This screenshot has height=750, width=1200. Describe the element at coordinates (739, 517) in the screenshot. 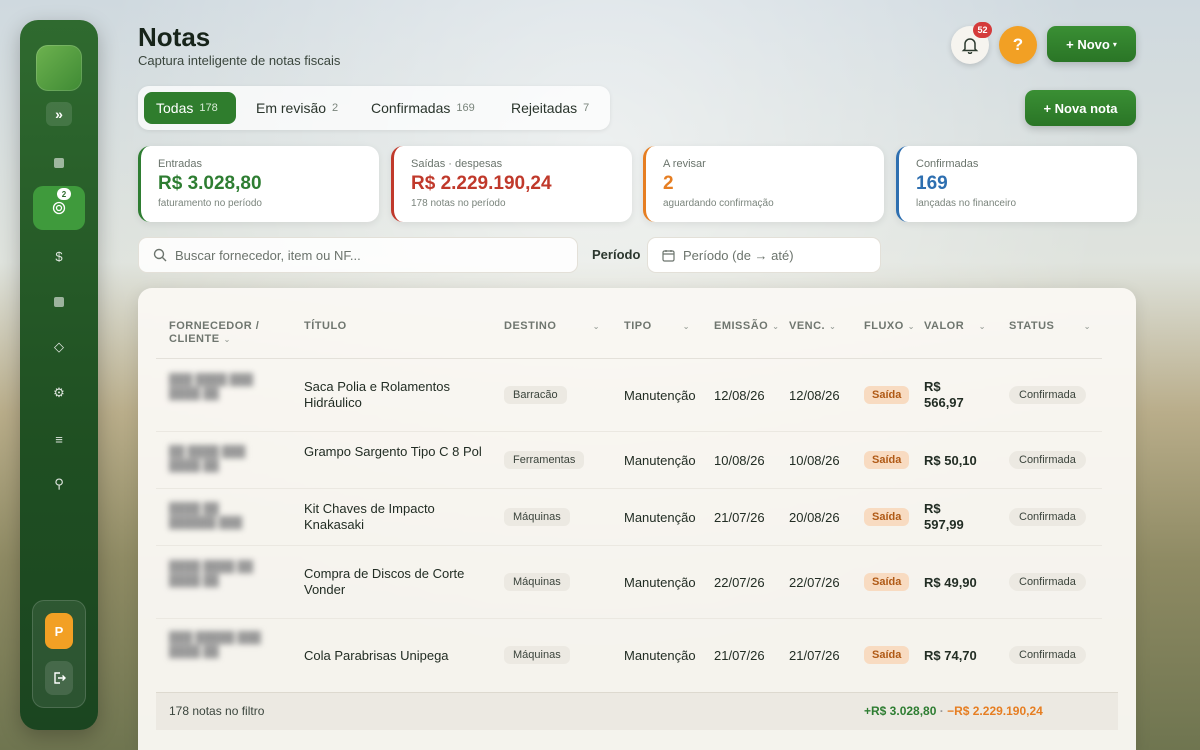

I see `emissao: 21/07/26` at that location.